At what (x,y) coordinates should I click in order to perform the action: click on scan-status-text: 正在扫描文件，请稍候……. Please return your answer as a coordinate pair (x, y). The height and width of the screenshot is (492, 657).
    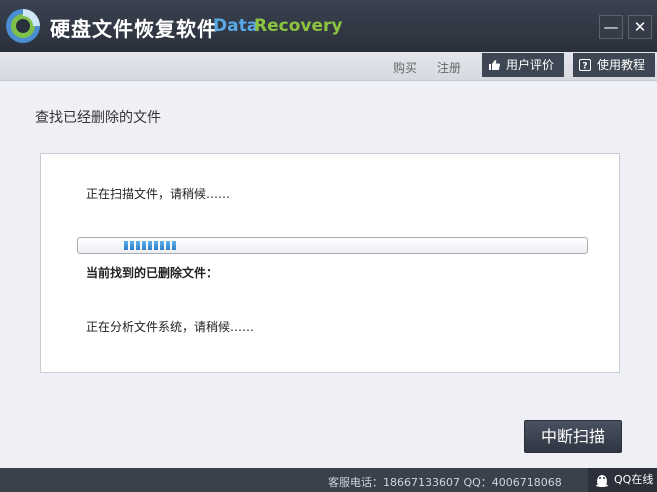
    Looking at the image, I should click on (158, 194).